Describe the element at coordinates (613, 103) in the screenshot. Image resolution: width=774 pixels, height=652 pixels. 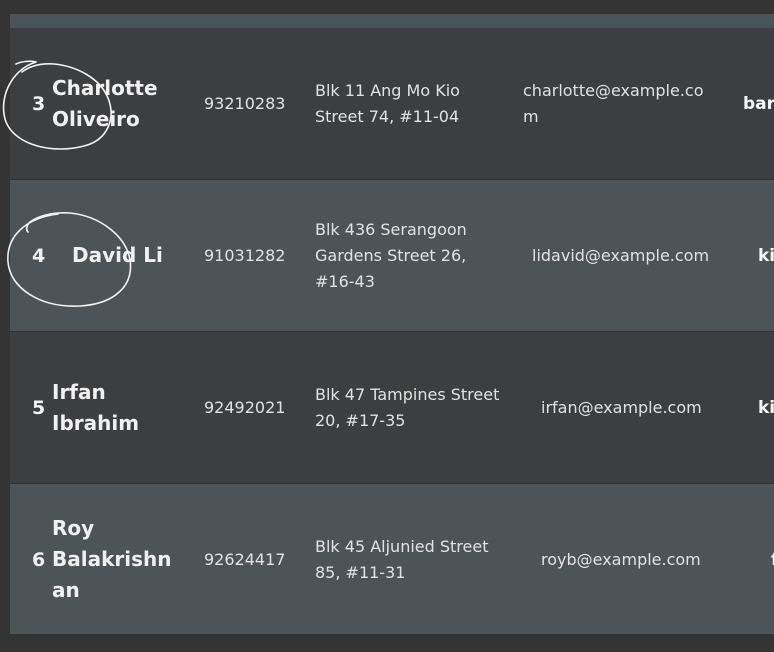
I see `person-email: charlotte@example.co m` at that location.